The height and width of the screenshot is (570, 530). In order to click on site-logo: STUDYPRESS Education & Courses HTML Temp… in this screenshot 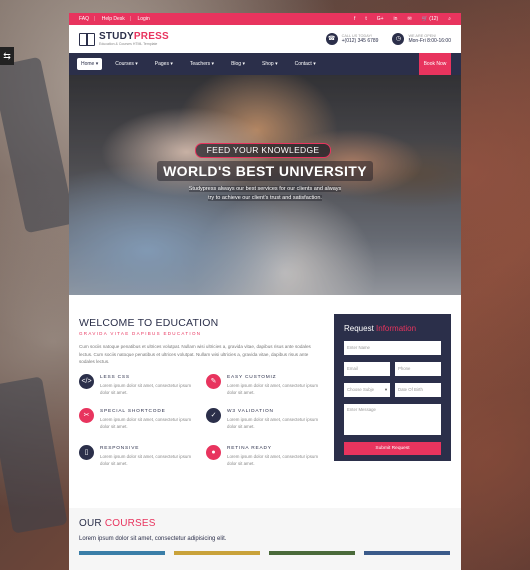, I will do `click(124, 39)`.